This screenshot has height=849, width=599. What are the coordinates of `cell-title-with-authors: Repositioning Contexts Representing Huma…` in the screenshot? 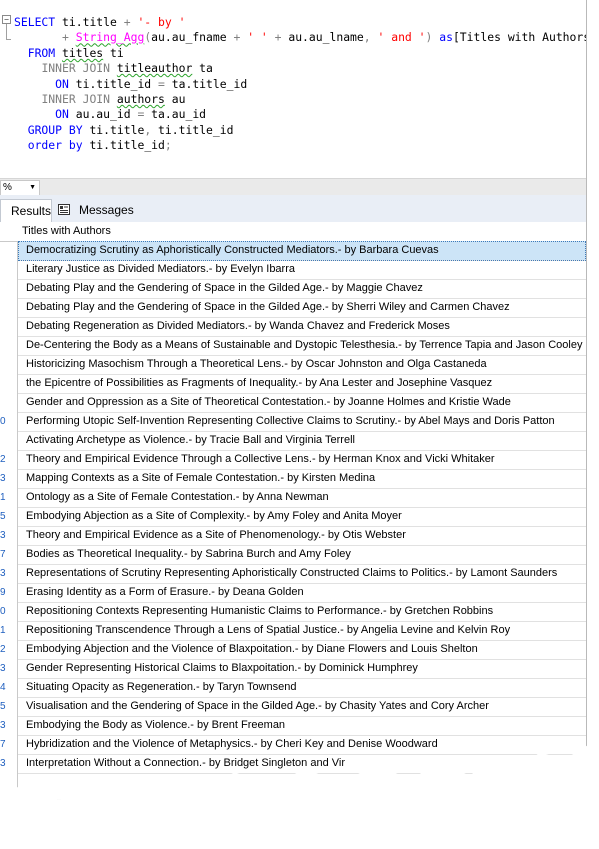 It's located at (255, 611).